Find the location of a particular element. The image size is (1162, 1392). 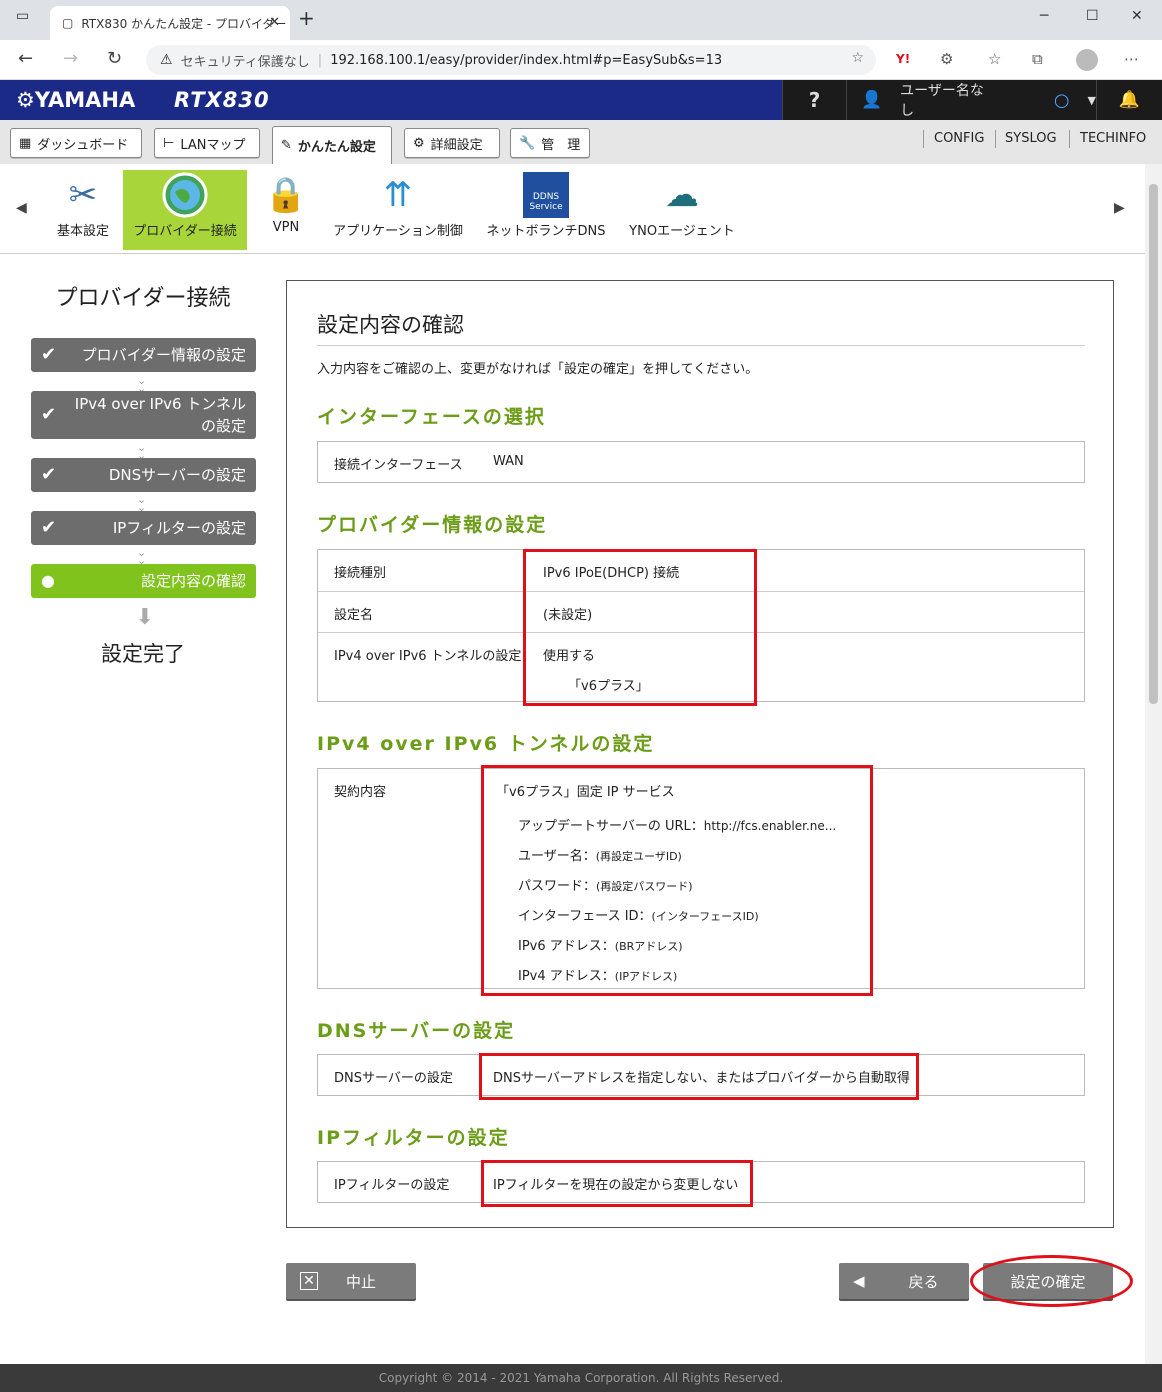

contract-label: 契約内容 is located at coordinates (360, 792).